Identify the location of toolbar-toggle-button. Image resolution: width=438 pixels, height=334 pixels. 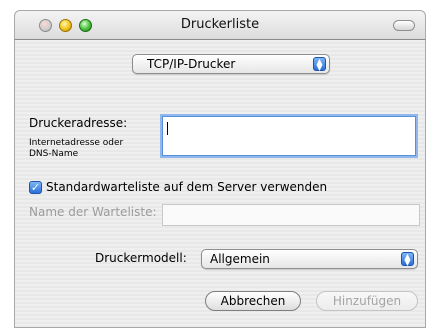
(404, 25).